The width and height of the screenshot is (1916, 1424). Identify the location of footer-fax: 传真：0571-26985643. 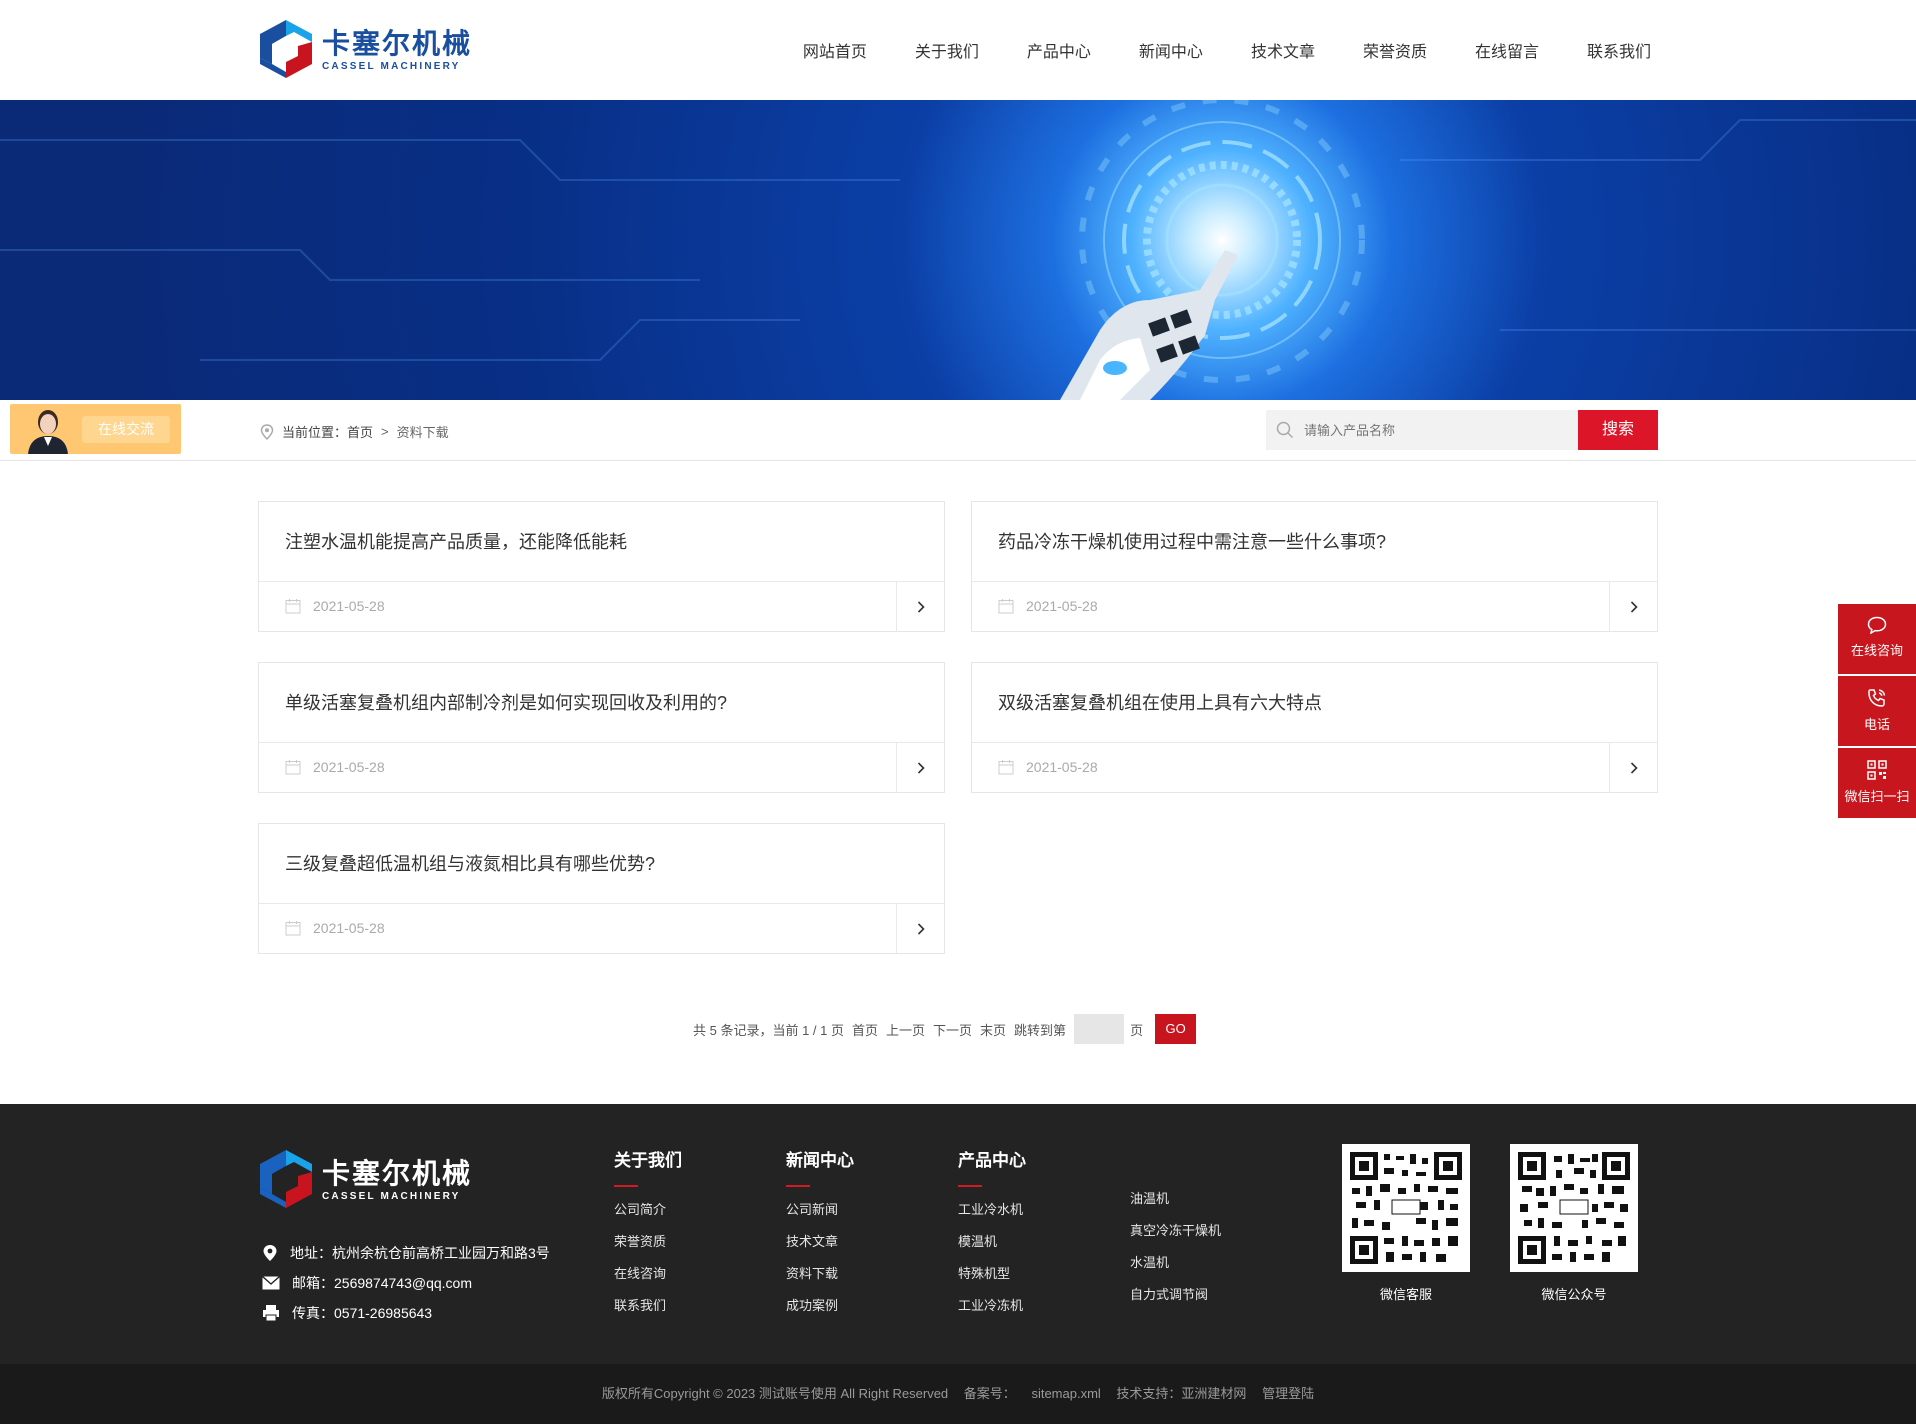
(362, 1313).